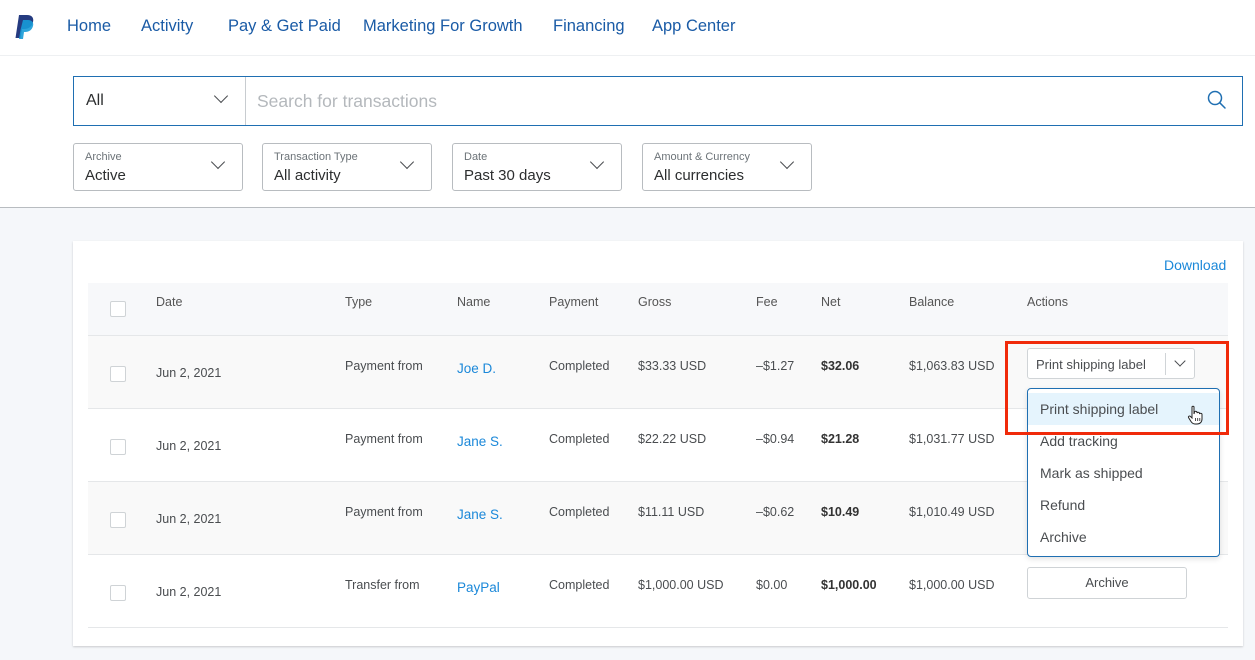  Describe the element at coordinates (169, 302) in the screenshot. I see `header-date: Date` at that location.